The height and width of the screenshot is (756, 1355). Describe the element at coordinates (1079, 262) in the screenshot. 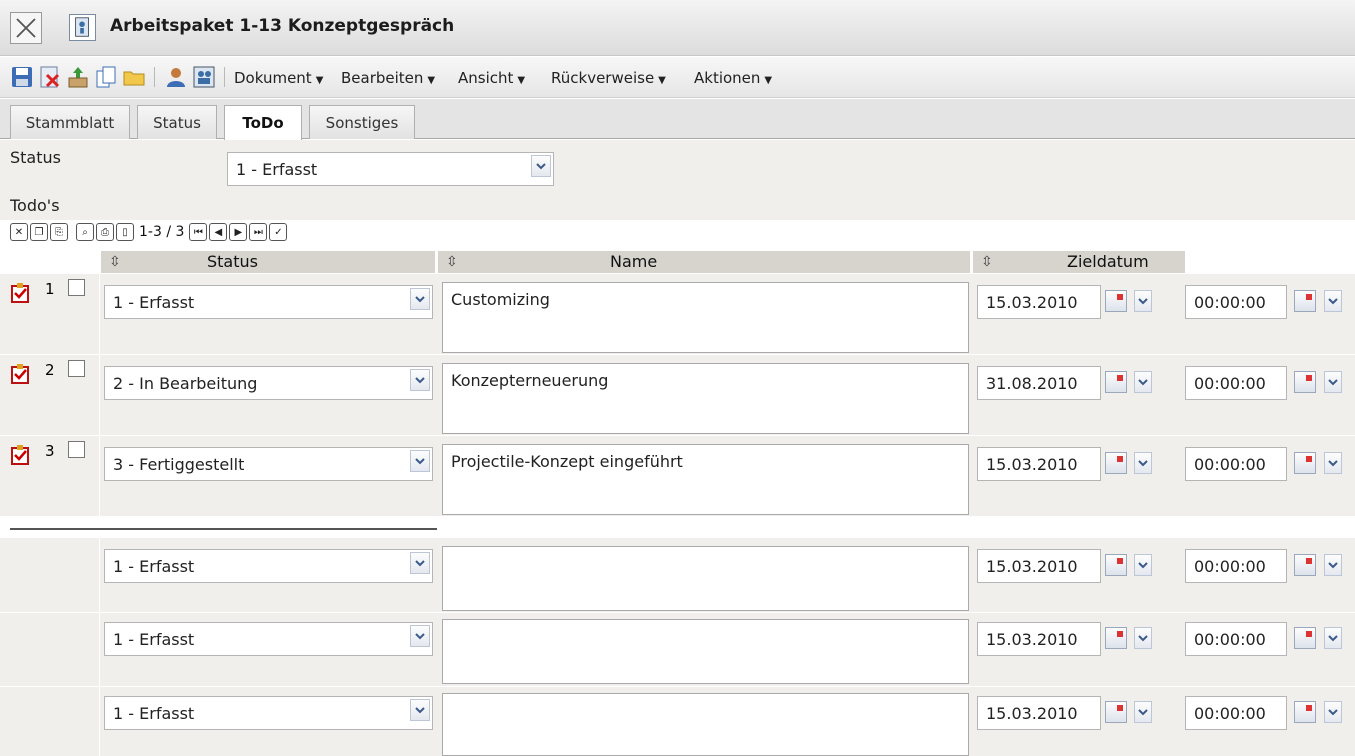

I see `column-header-zieldatum: ⇳ Zieldatum` at that location.